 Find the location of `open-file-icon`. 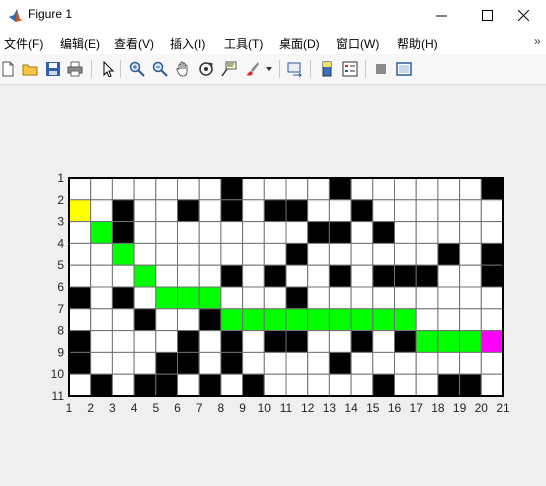

open-file-icon is located at coordinates (30, 70).